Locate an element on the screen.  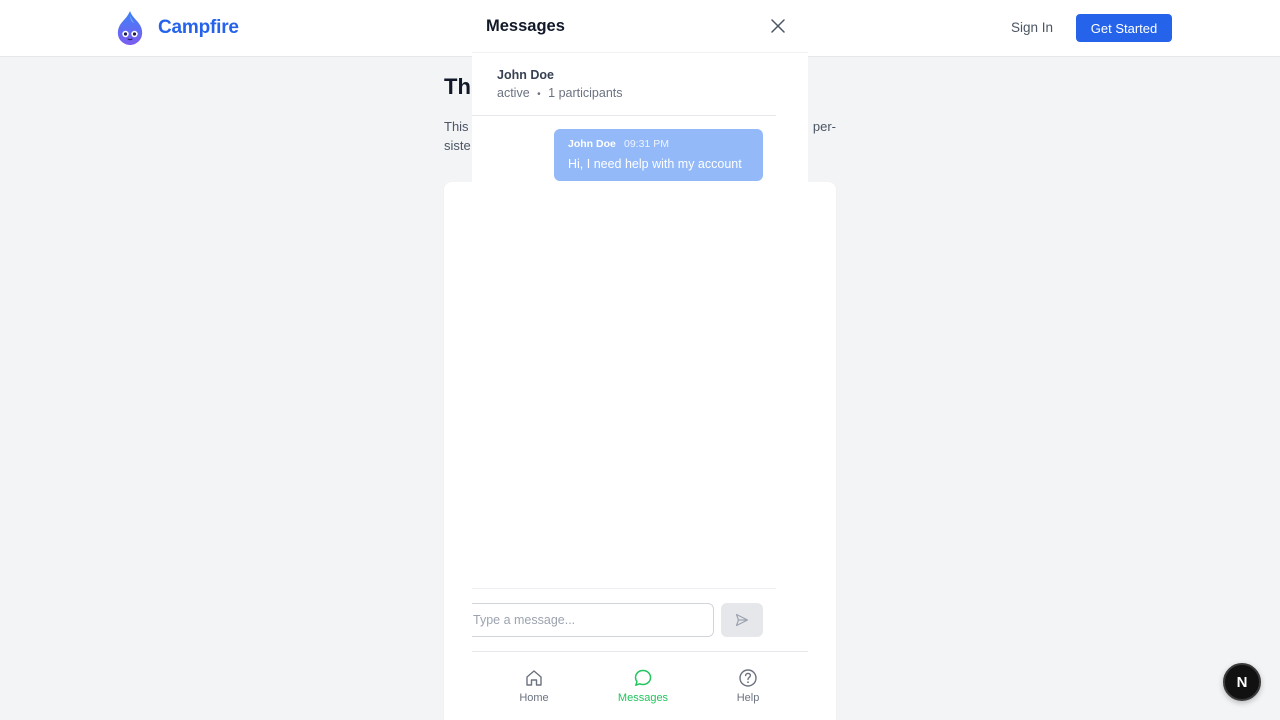
nav-messages: Messages is located at coordinates (643, 688).